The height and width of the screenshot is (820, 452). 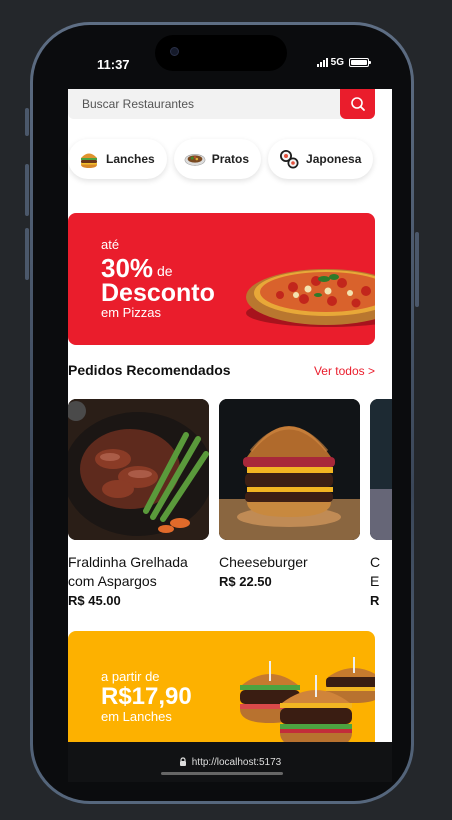 What do you see at coordinates (27, 254) in the screenshot?
I see `volume-down-button` at bounding box center [27, 254].